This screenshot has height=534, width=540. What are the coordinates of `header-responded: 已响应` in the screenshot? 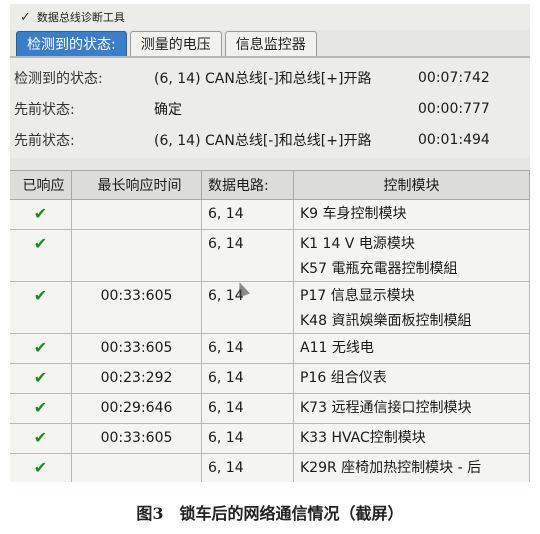 It's located at (41, 185).